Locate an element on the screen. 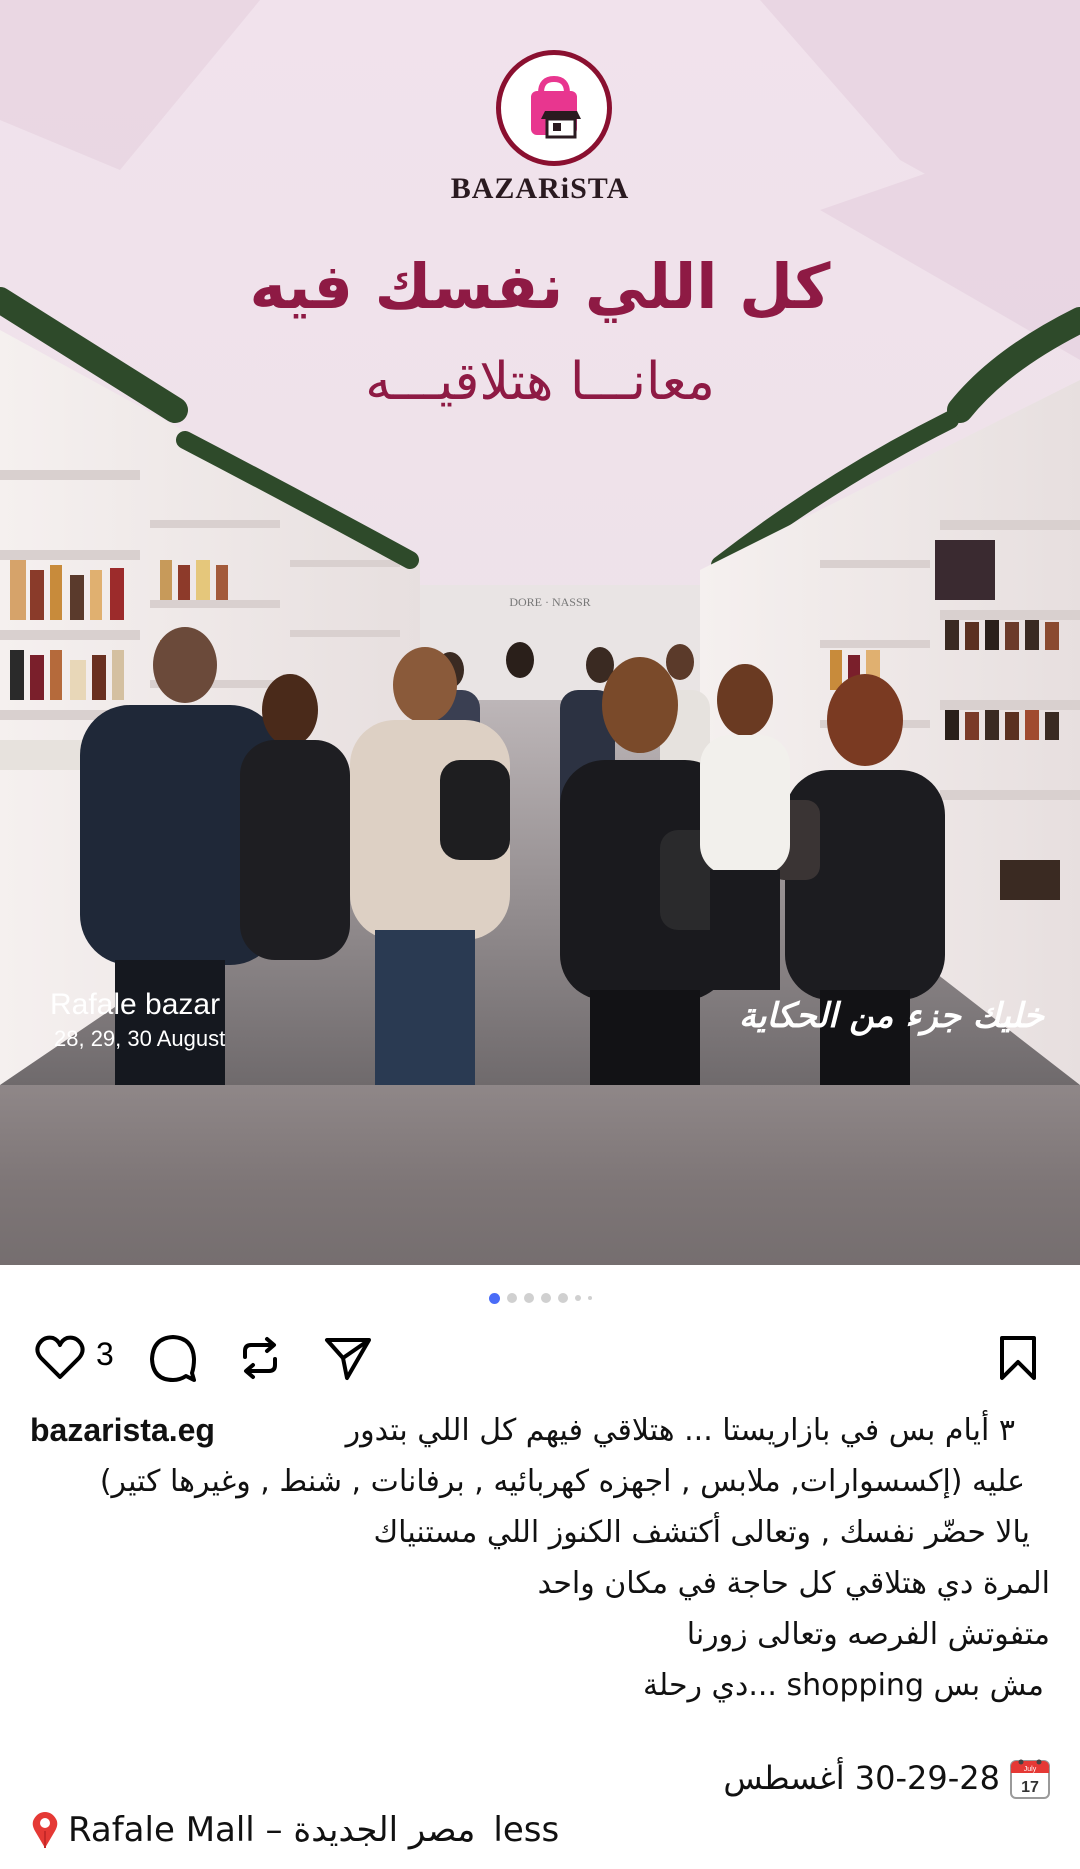 Image resolution: width=1080 pixels, height=1869 pixels. bookmark-icon is located at coordinates (1018, 1358).